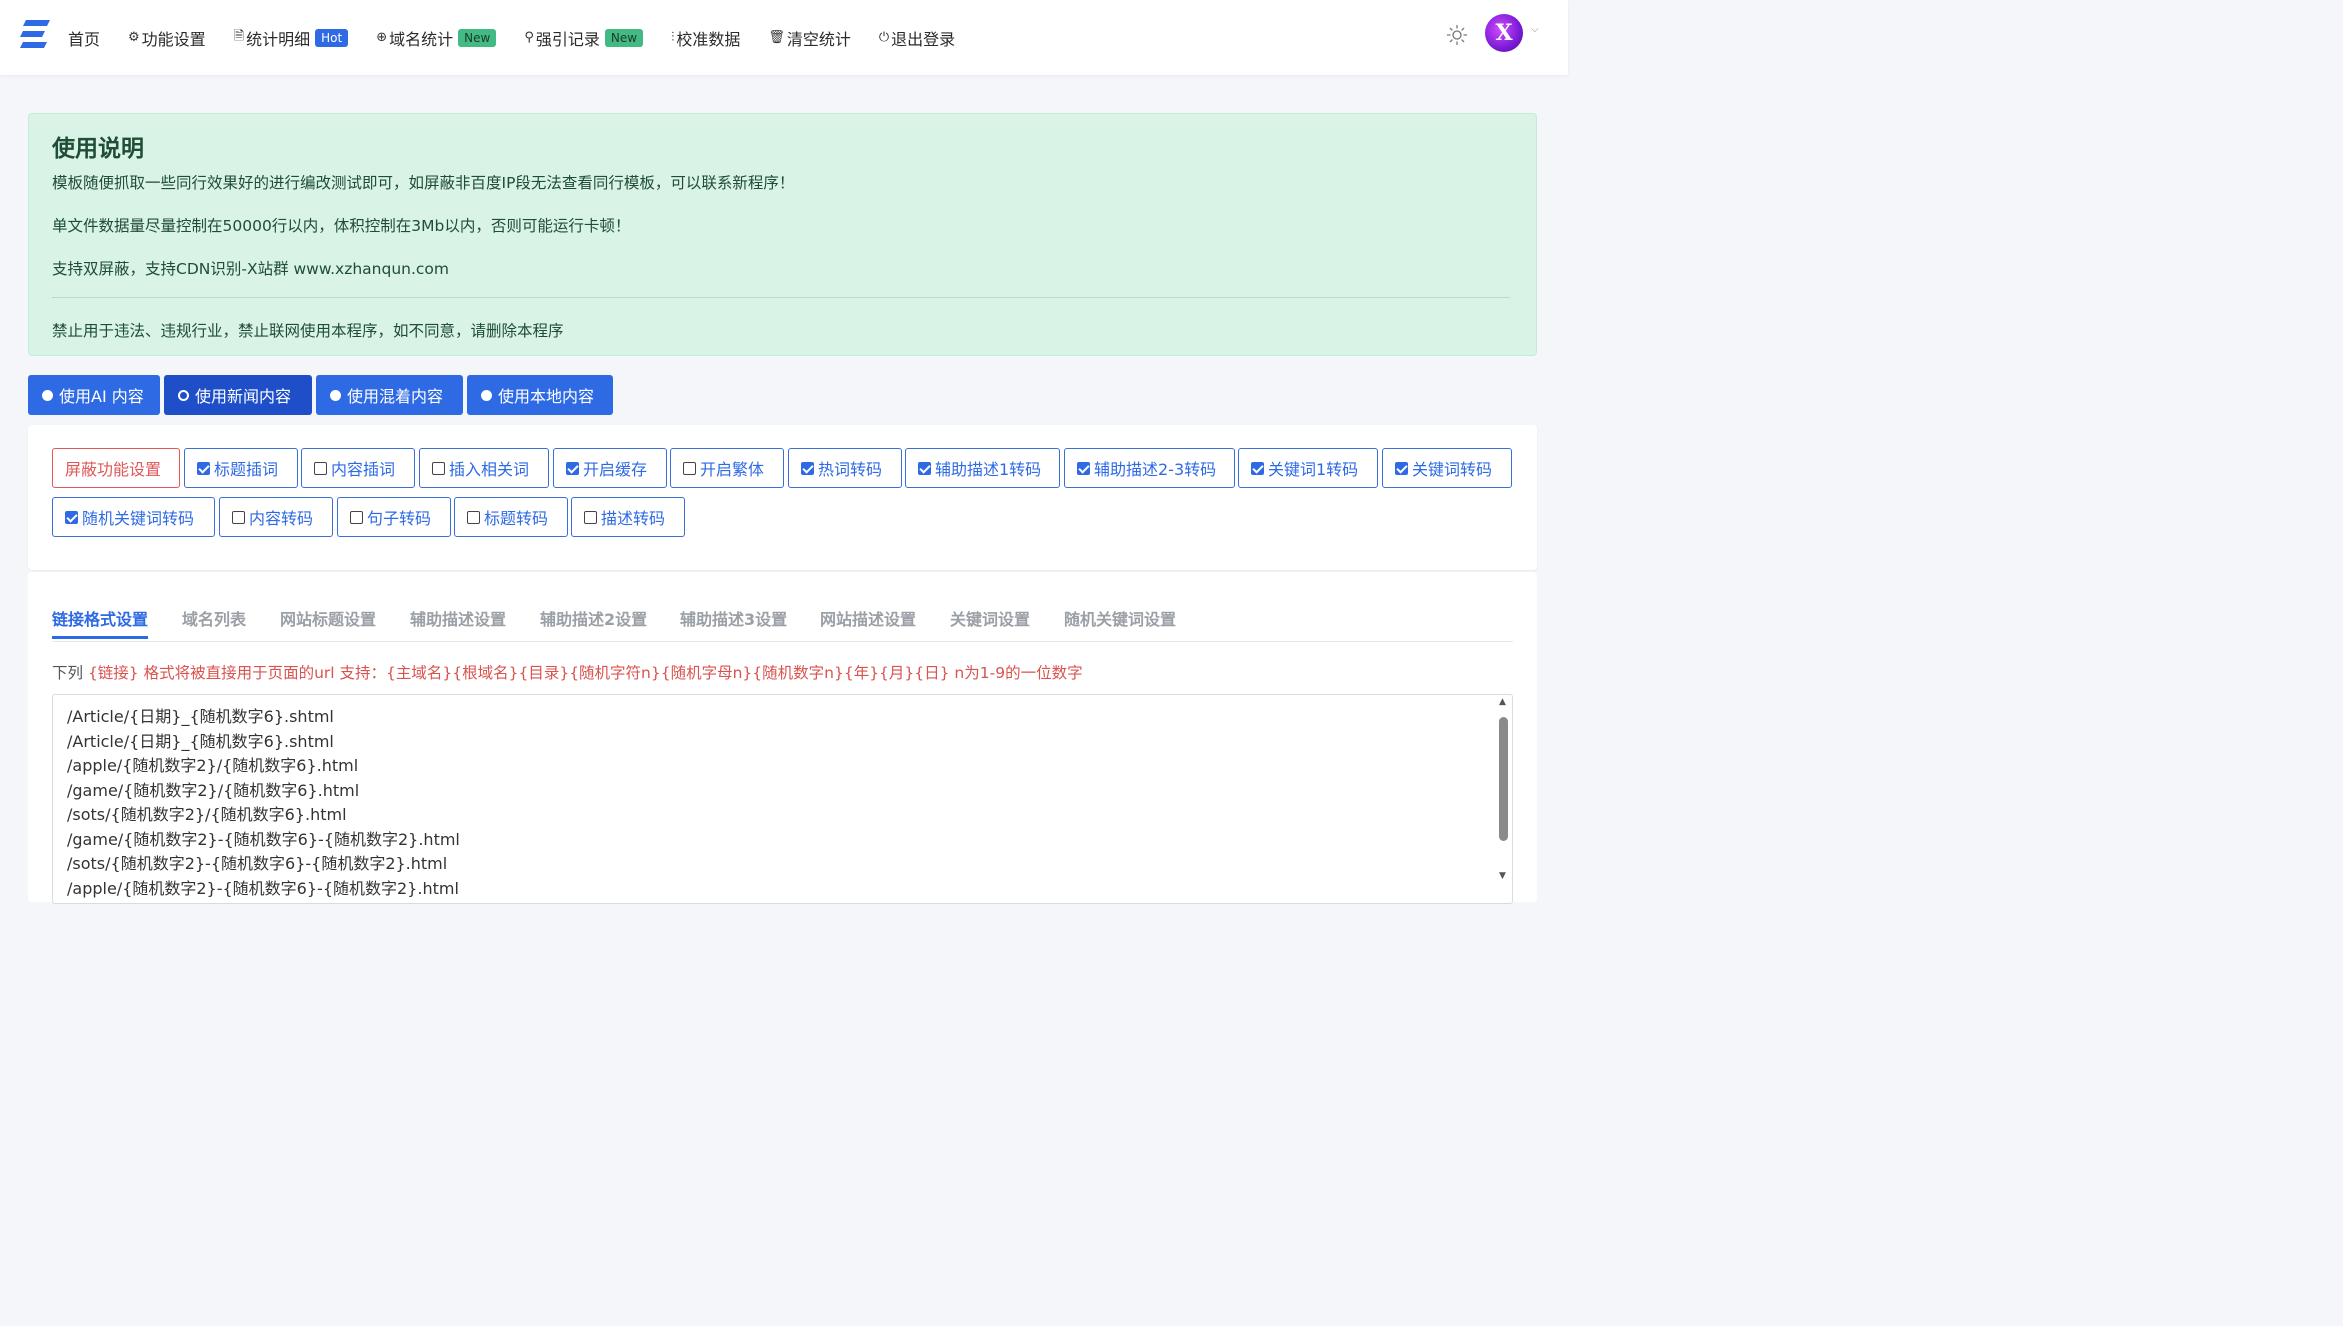  What do you see at coordinates (733, 618) in the screenshot?
I see `tab-aux-desc3: 辅助描述3设置` at bounding box center [733, 618].